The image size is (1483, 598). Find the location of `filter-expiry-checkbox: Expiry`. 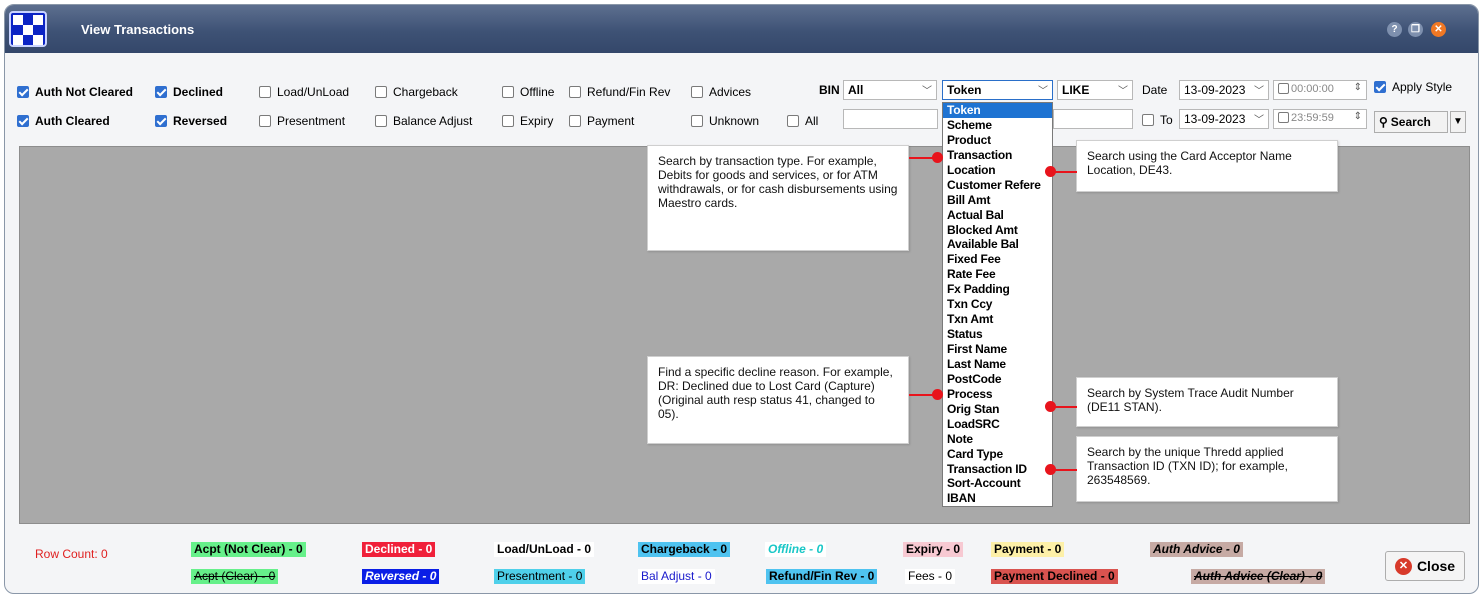

filter-expiry-checkbox: Expiry is located at coordinates (527, 121).